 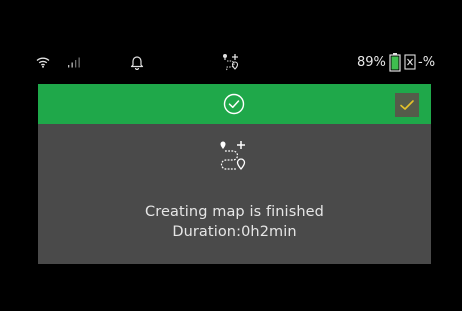 I want to click on status-bar: 89% -%, so click(x=231, y=62).